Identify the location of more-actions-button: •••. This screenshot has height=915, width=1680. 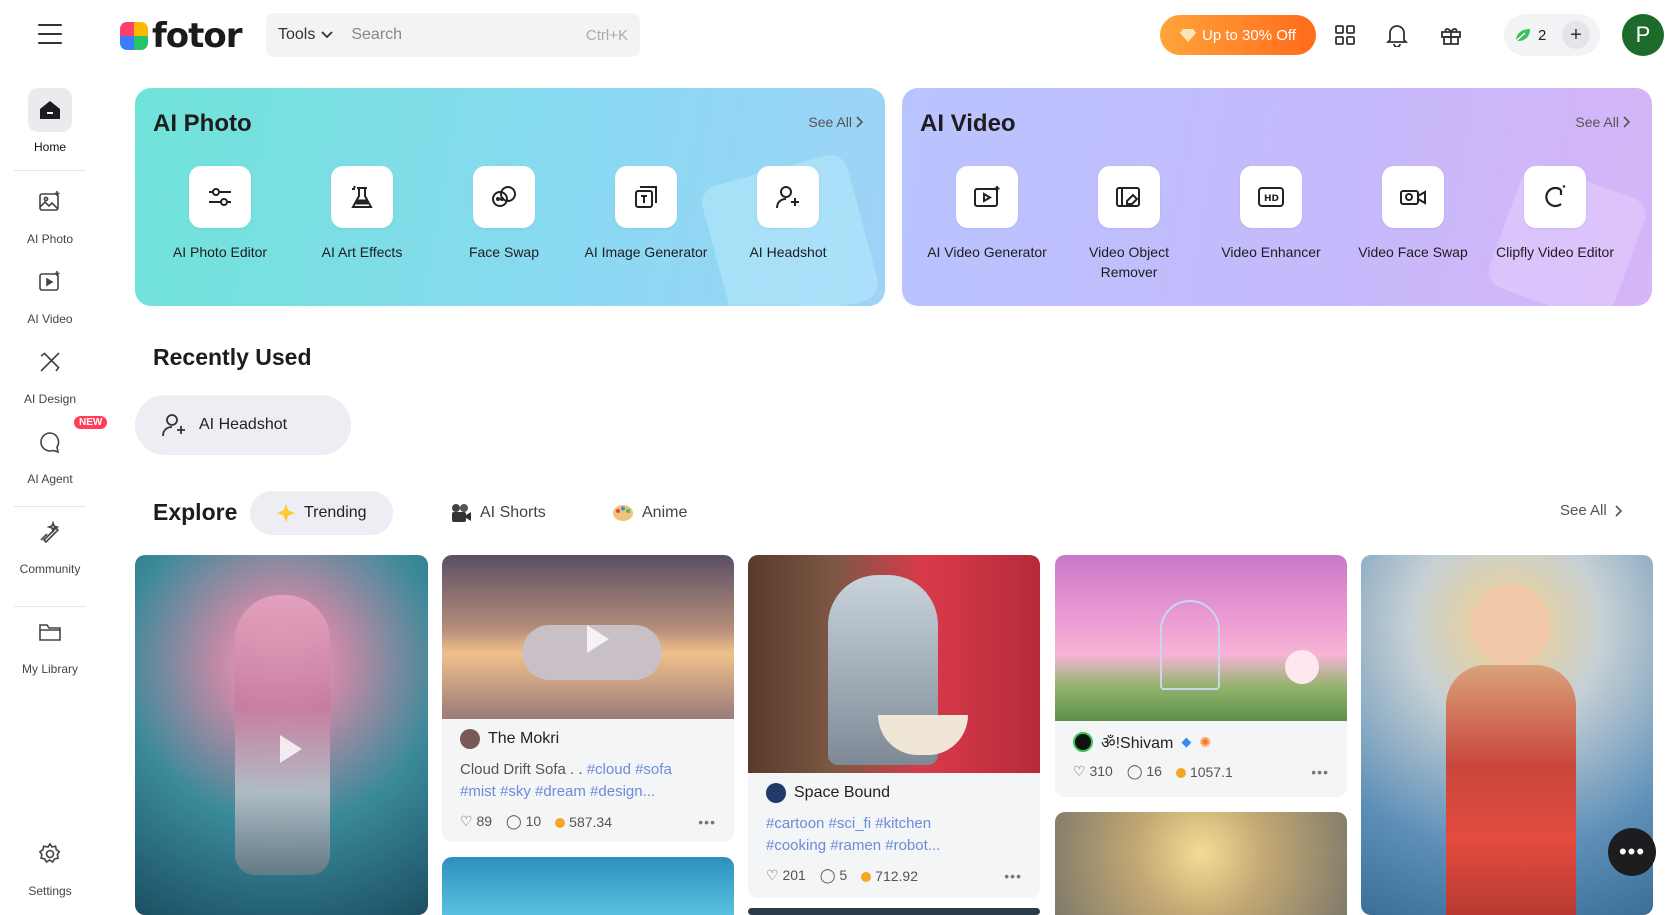
(1632, 852).